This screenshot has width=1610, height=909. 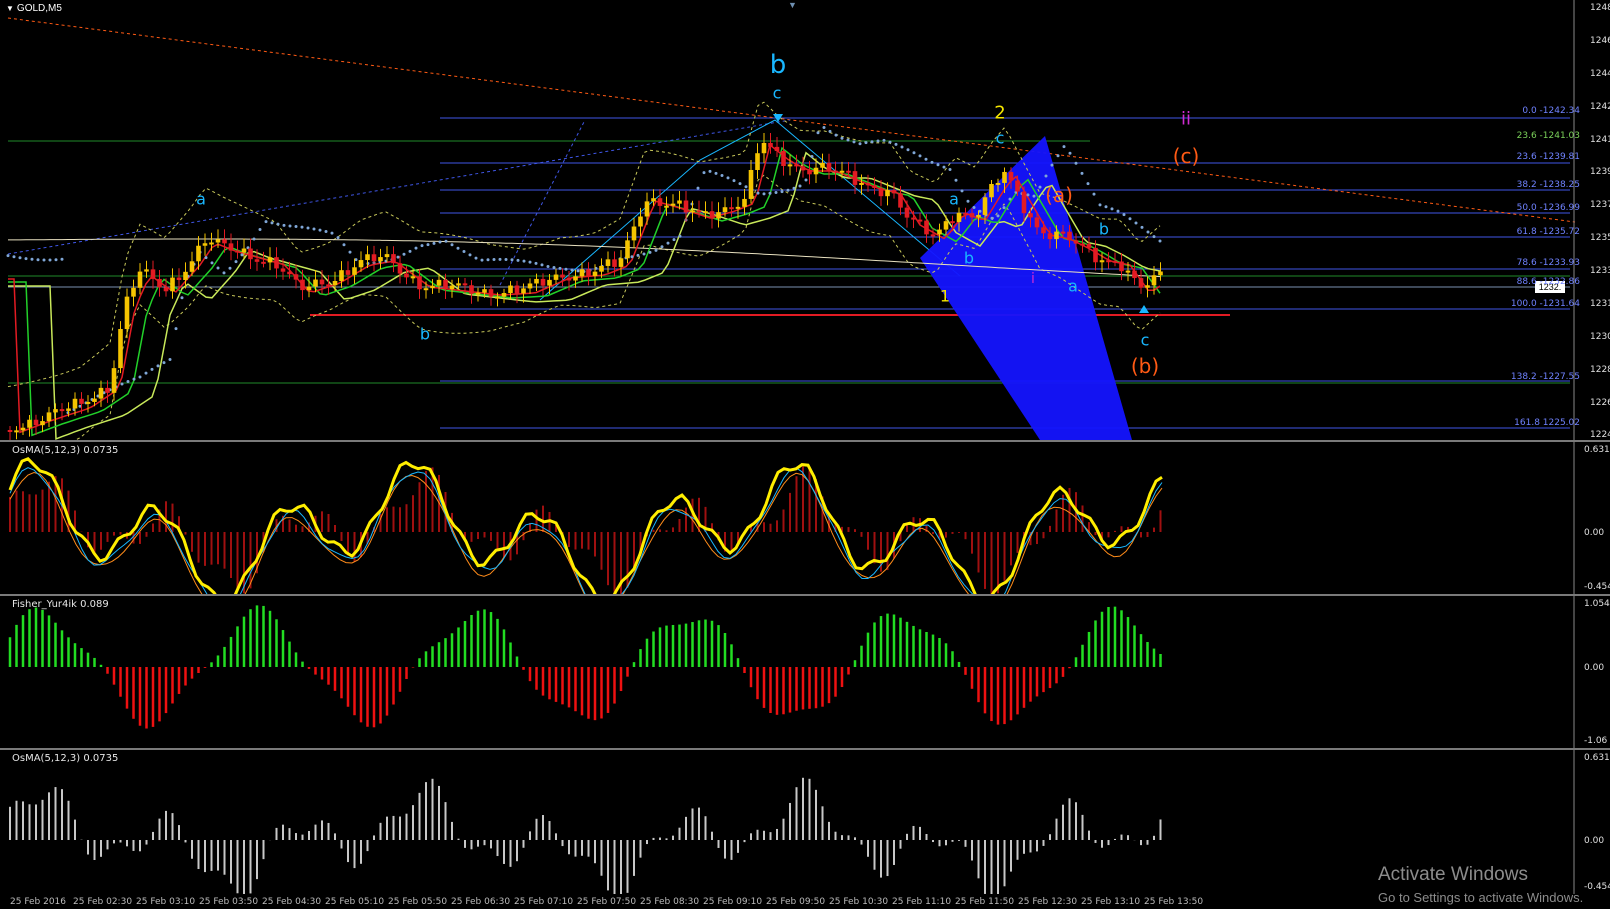 What do you see at coordinates (985, 902) in the screenshot?
I see `time-tick: 25 Feb 11:50` at bounding box center [985, 902].